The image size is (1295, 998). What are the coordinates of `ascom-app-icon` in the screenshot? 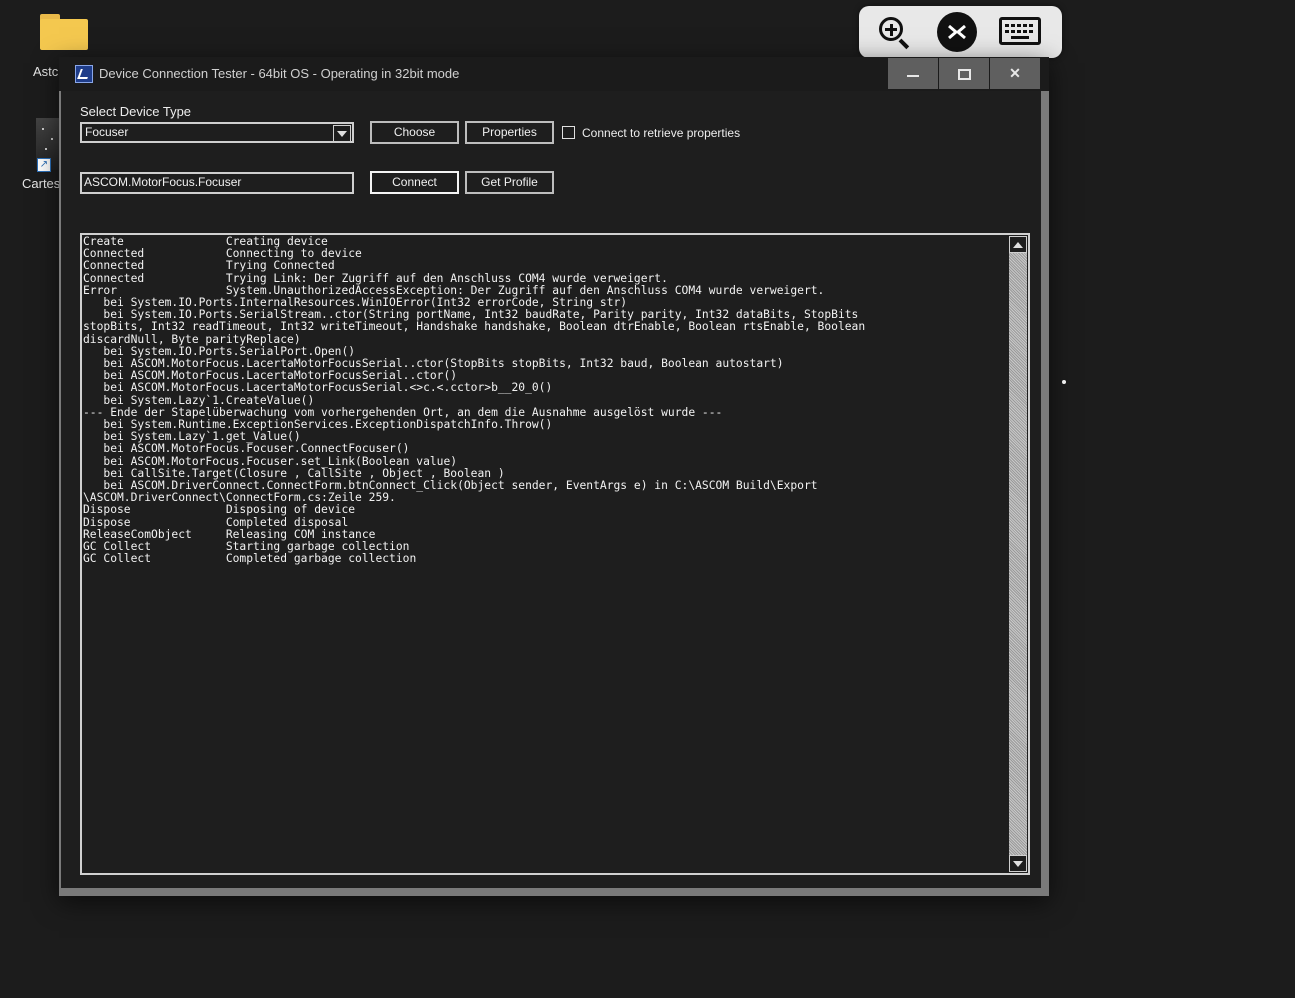 It's located at (84, 74).